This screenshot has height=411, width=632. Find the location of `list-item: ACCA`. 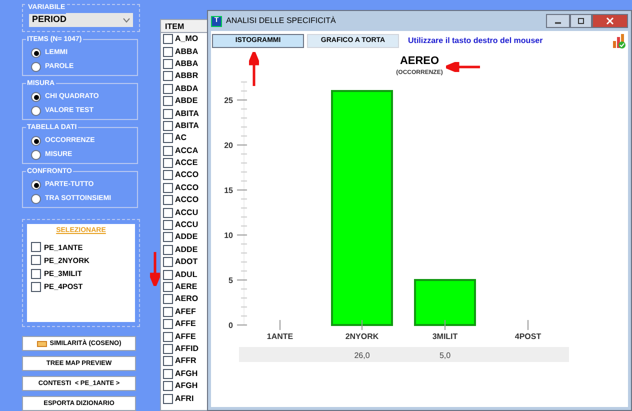

list-item: ACCA is located at coordinates (186, 150).